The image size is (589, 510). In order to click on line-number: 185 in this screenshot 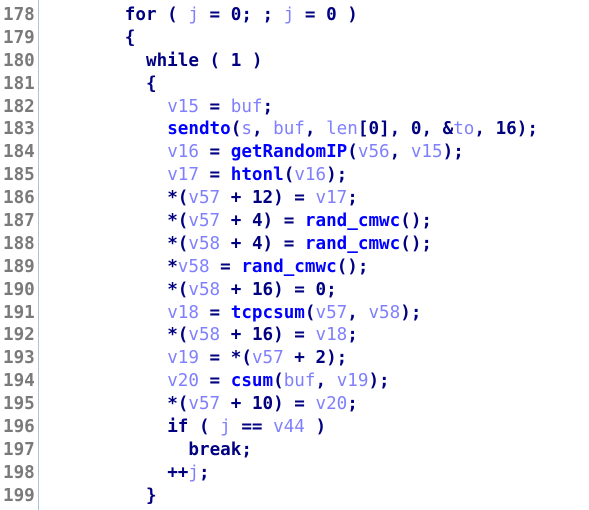, I will do `click(19, 175)`.